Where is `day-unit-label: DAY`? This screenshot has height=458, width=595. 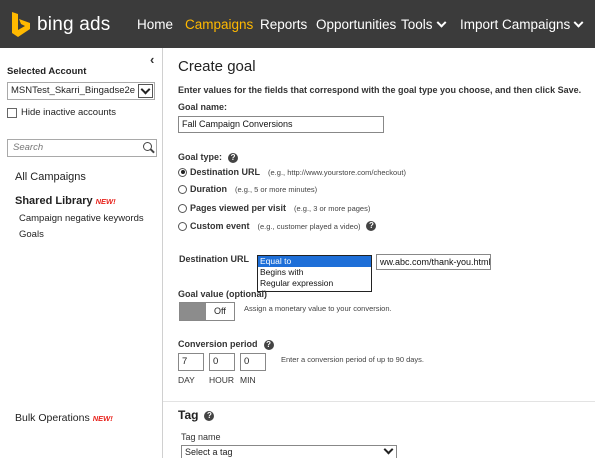 day-unit-label: DAY is located at coordinates (186, 380).